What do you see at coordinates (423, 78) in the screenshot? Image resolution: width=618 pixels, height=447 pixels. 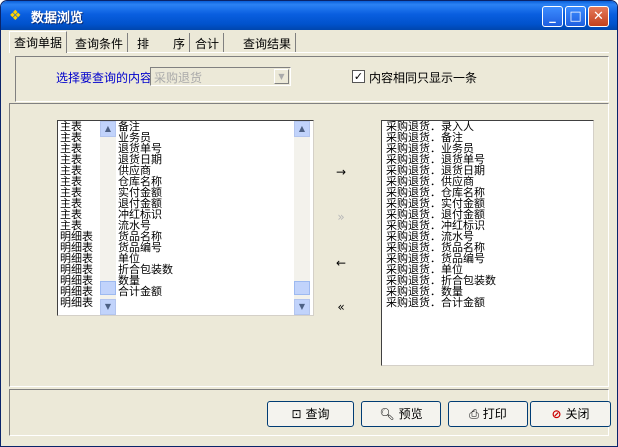 I see `dedupe-label: 内容相同只显示一条` at bounding box center [423, 78].